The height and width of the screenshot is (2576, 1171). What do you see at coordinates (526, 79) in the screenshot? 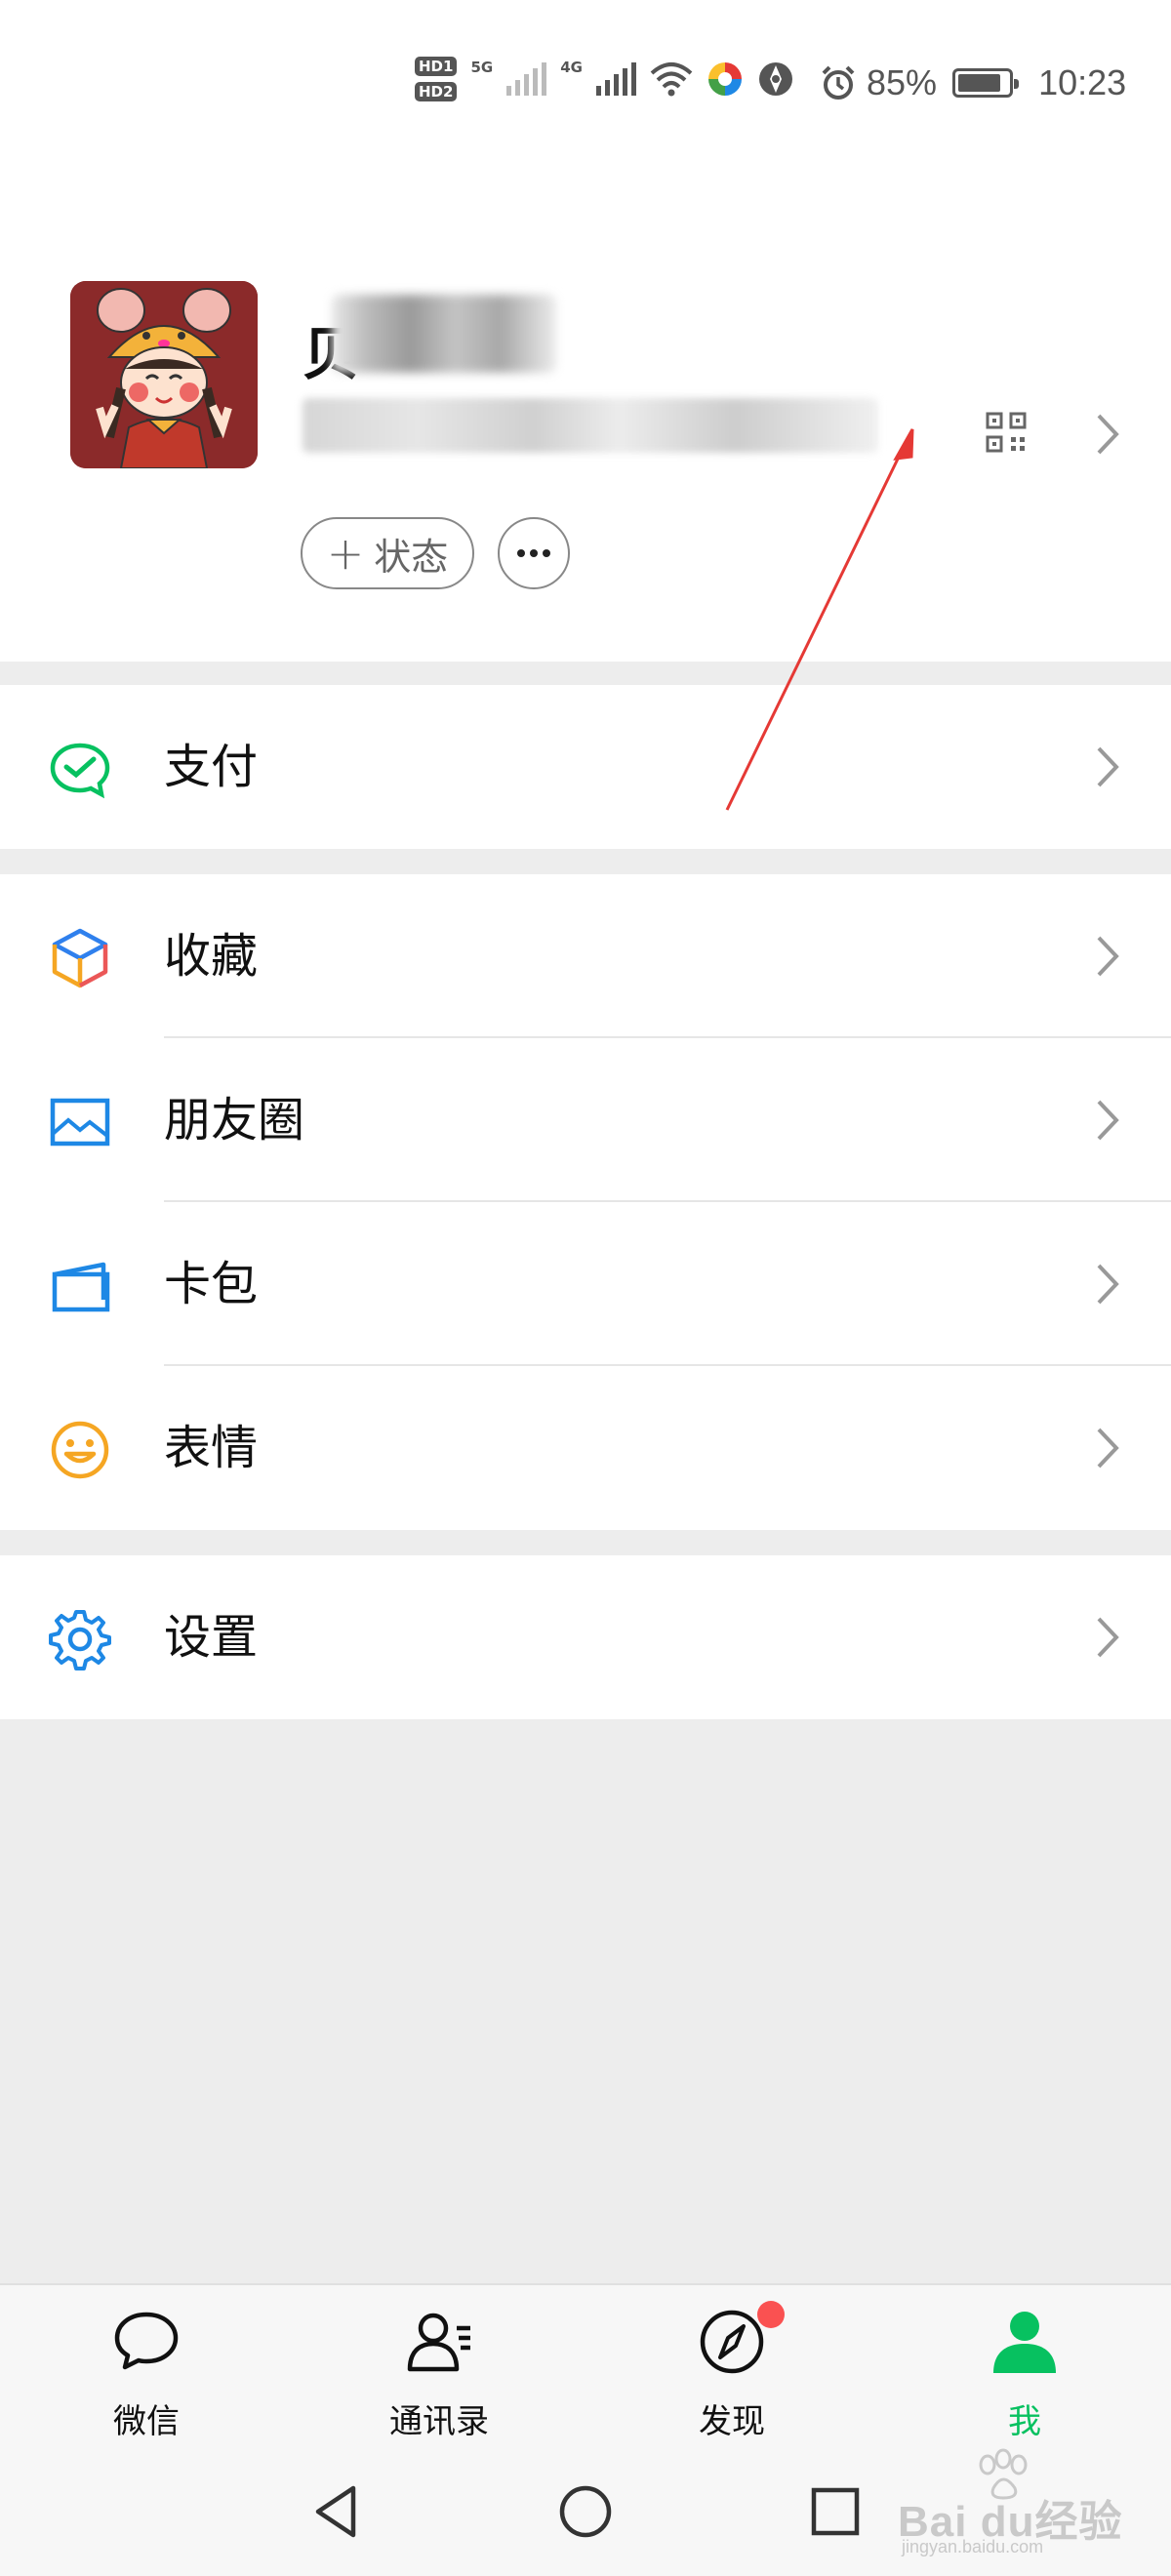
I see `signal-bars-1-icon` at bounding box center [526, 79].